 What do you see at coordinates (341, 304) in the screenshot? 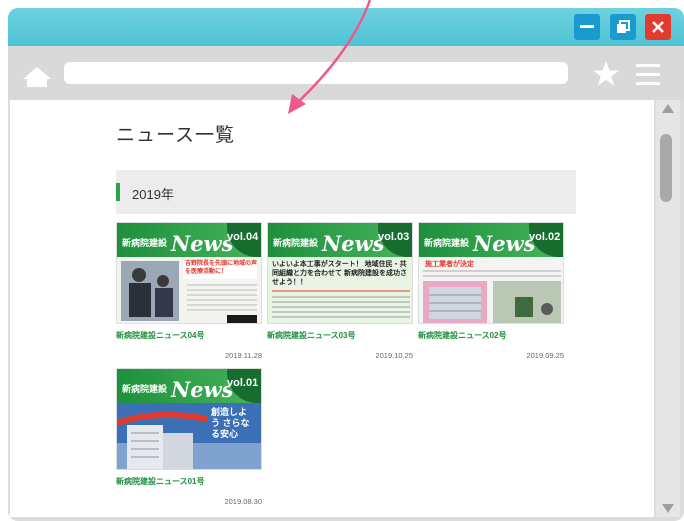
I see `thumbnail-text-lines` at bounding box center [341, 304].